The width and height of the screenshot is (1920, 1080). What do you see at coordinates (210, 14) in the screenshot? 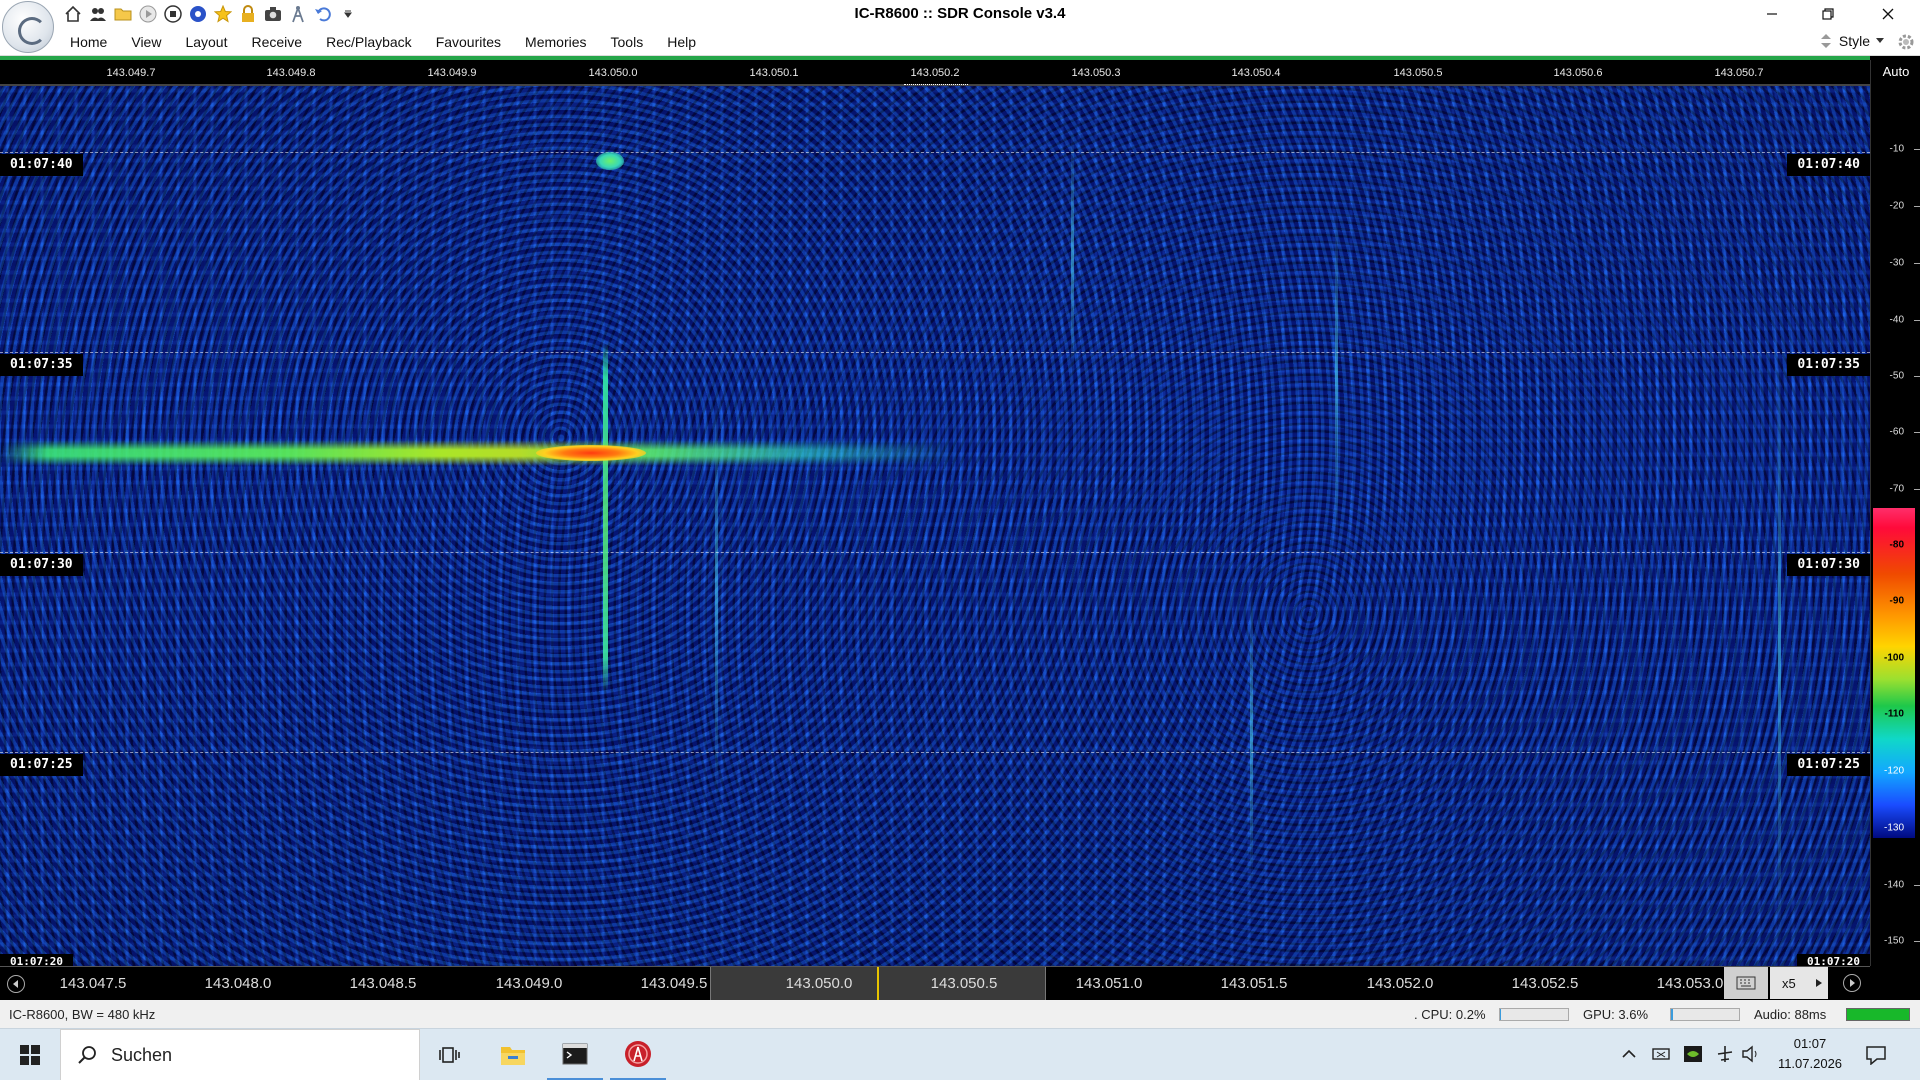
I see `quick-access-toolbar` at bounding box center [210, 14].